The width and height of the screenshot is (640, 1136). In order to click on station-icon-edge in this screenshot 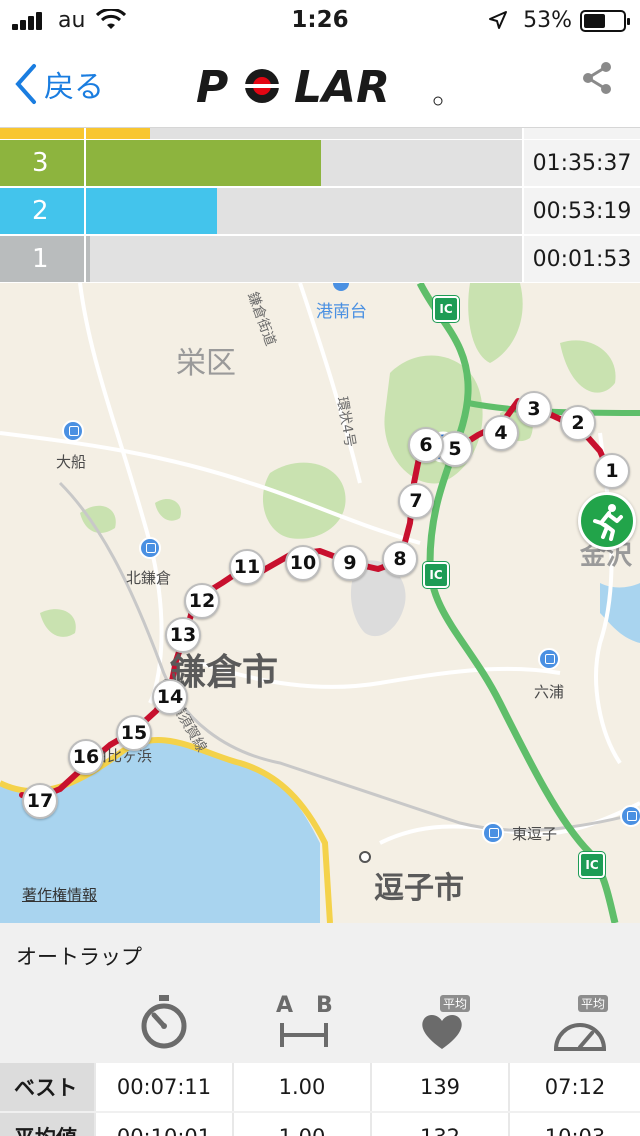, I will do `click(630, 816)`.